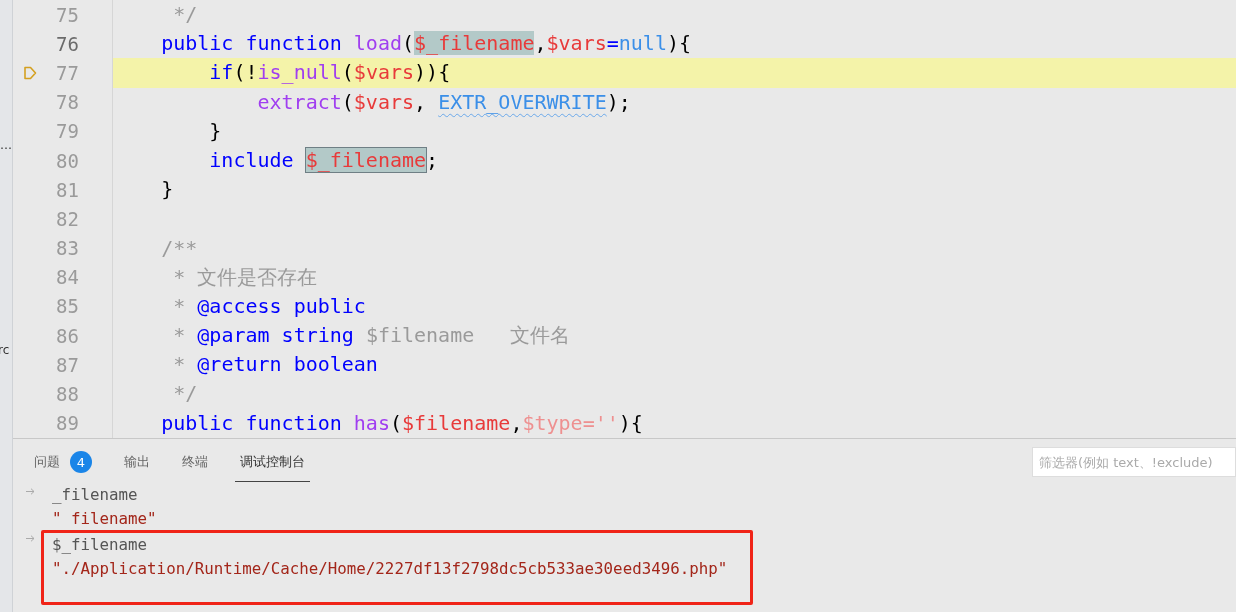 This screenshot has height=612, width=1236. What do you see at coordinates (67, 364) in the screenshot?
I see `line-number: 87` at bounding box center [67, 364].